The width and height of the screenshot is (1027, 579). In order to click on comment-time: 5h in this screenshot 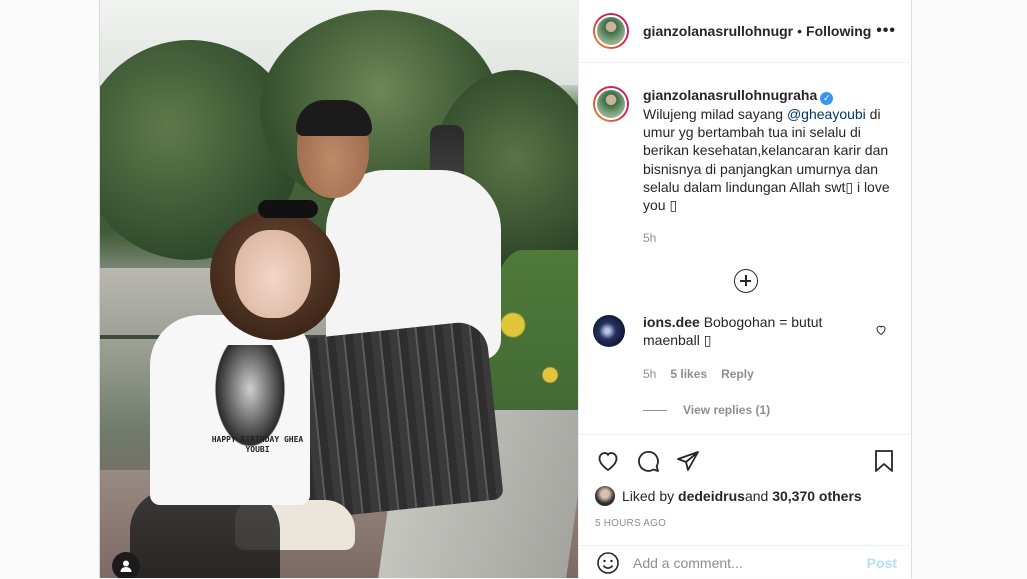, I will do `click(649, 374)`.